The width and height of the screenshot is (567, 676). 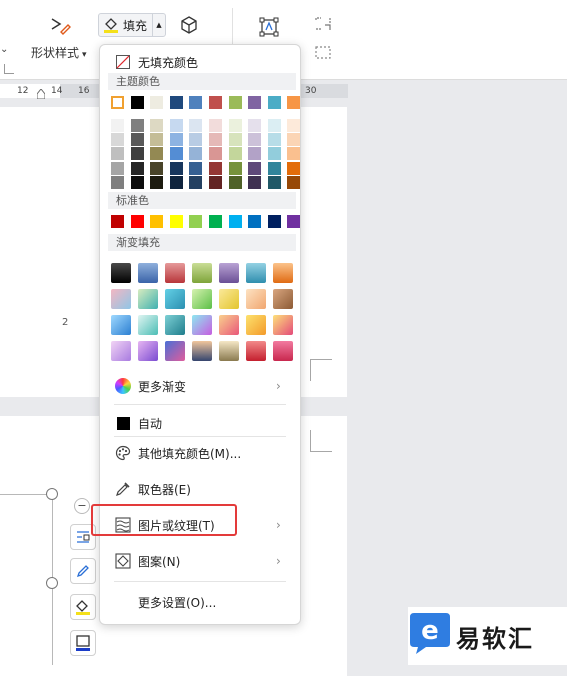 What do you see at coordinates (200, 561) in the screenshot?
I see `pattern-item: 图案(N) ›` at bounding box center [200, 561].